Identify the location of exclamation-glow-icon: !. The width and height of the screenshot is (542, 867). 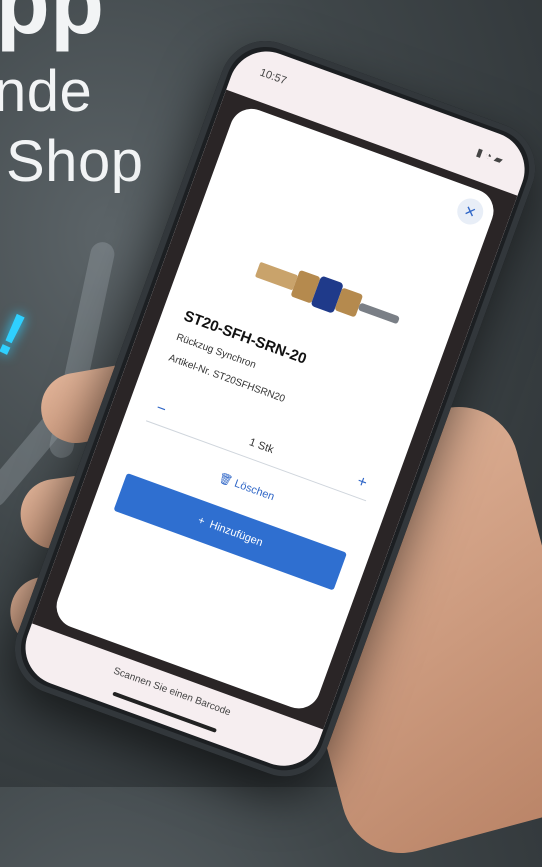
(18, 334).